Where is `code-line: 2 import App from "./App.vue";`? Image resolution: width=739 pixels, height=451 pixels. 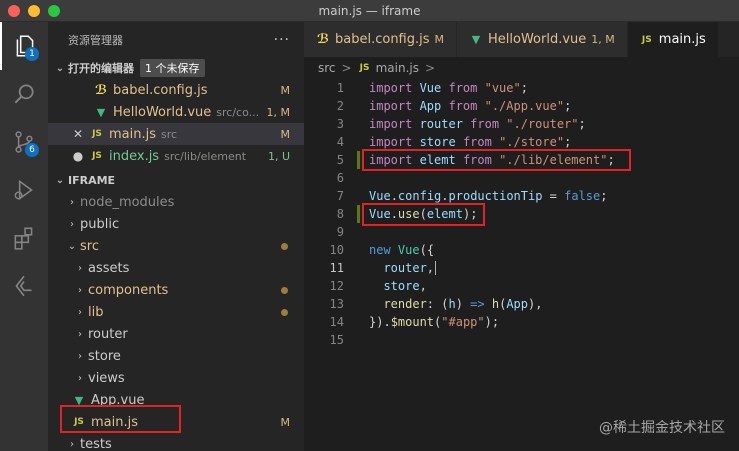 code-line: 2 import App from "./App.vue"; is located at coordinates (521, 106).